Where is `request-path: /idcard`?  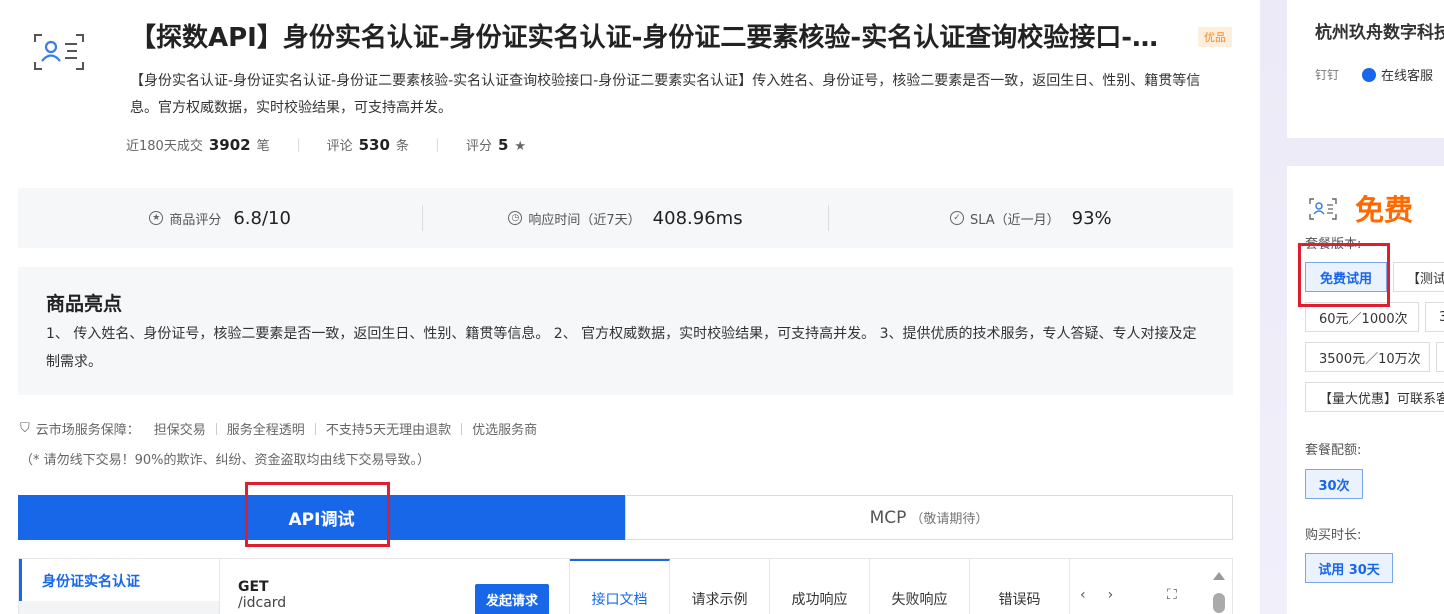
request-path: /idcard is located at coordinates (262, 603).